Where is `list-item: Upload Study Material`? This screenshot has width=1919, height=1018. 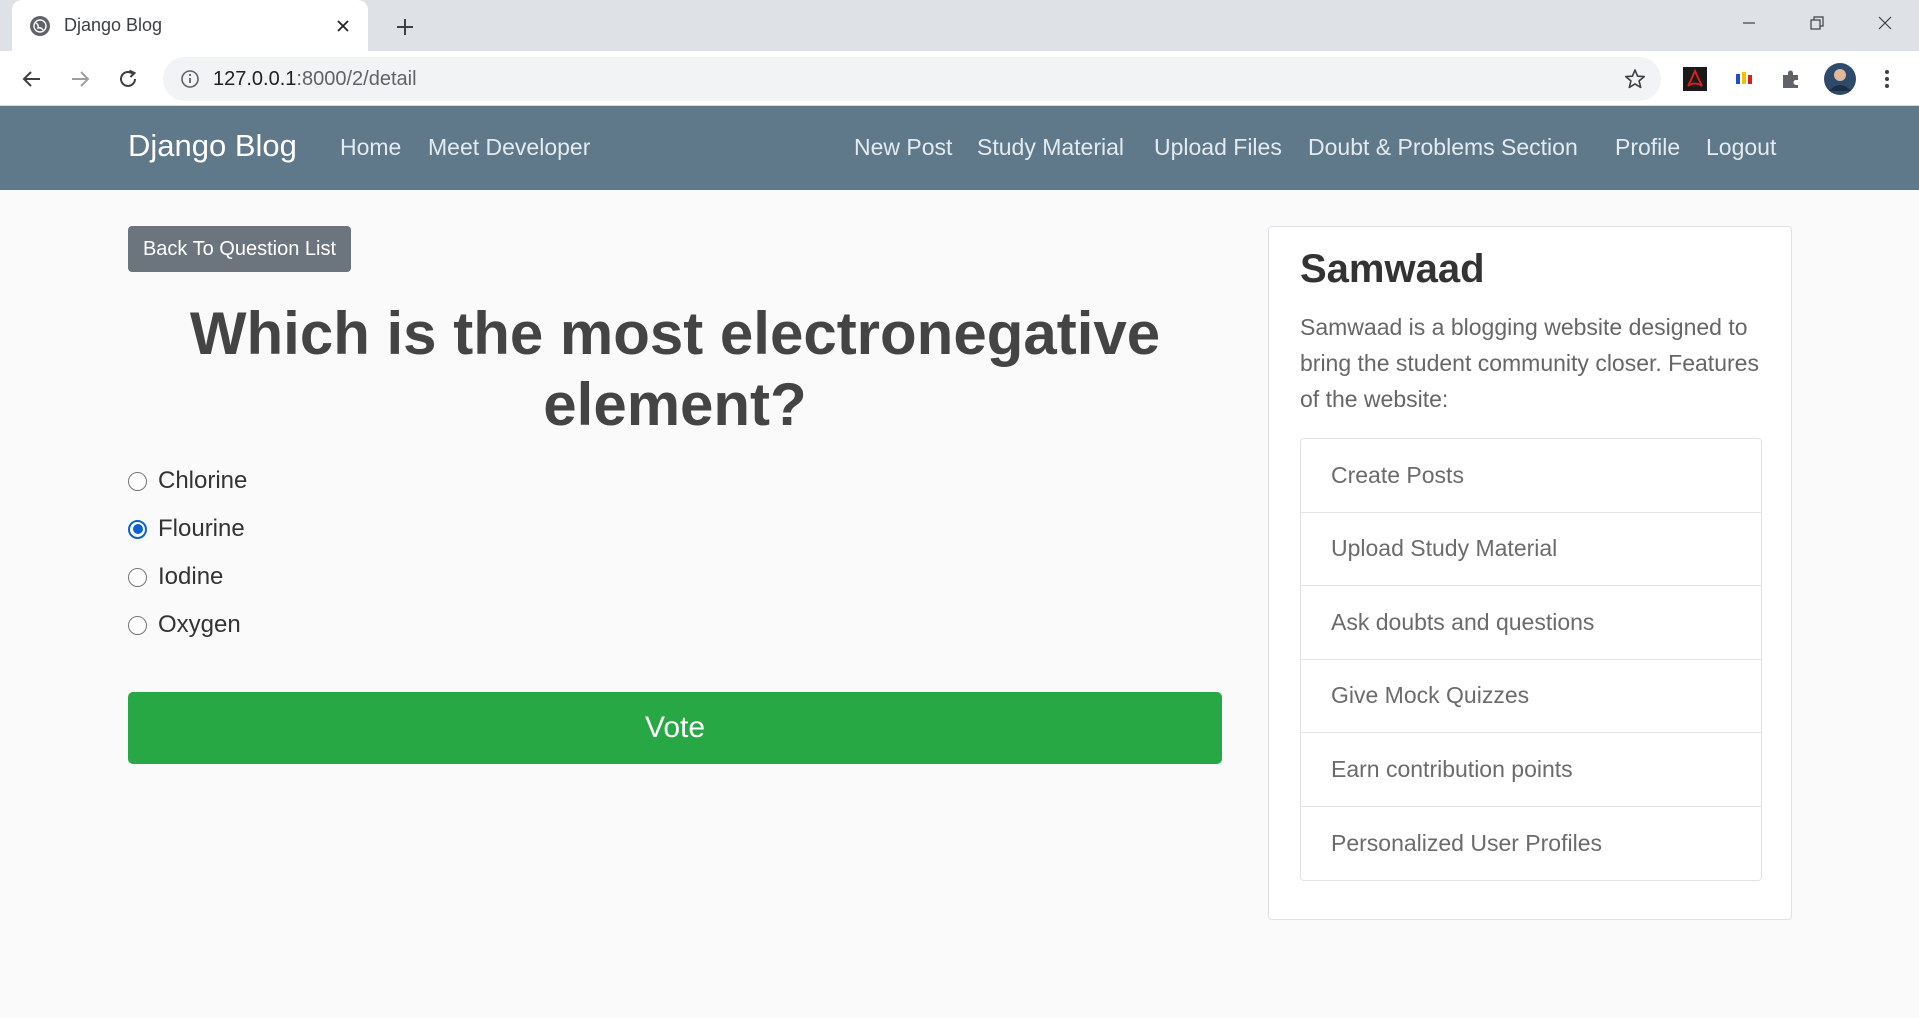 list-item: Upload Study Material is located at coordinates (1531, 549).